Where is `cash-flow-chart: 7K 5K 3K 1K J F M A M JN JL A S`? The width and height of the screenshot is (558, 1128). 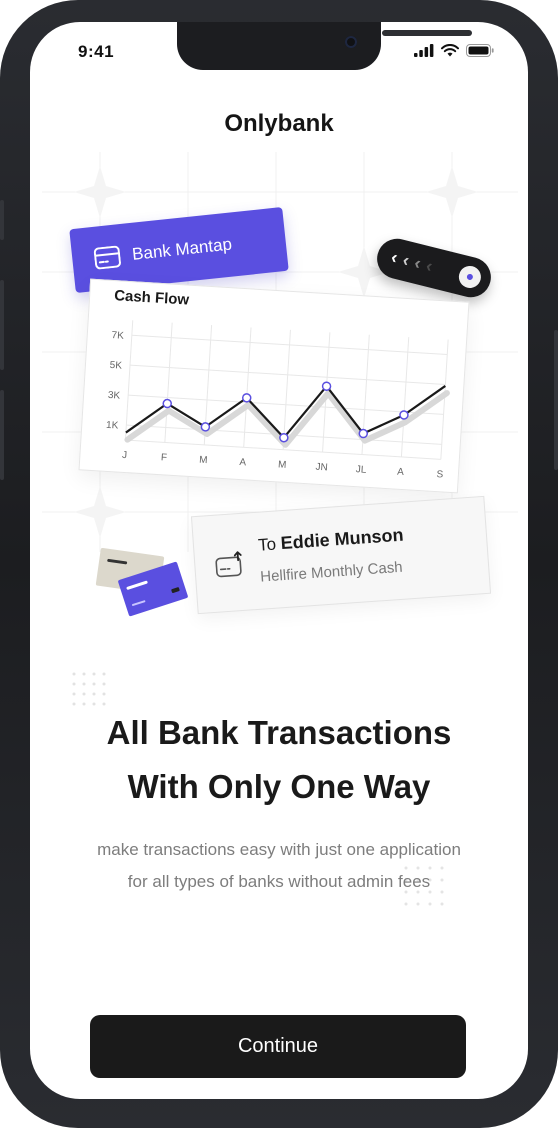 cash-flow-chart: 7K 5K 3K 1K J F M A M JN JL A S is located at coordinates (278, 400).